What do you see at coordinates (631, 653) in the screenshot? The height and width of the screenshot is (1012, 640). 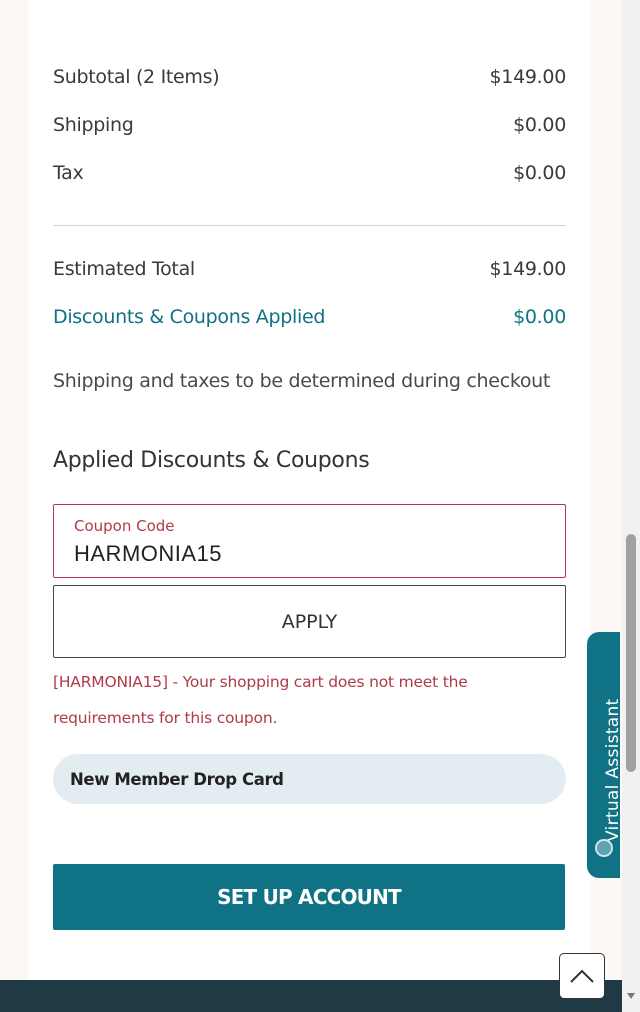 I see `scrollbar-thumb` at bounding box center [631, 653].